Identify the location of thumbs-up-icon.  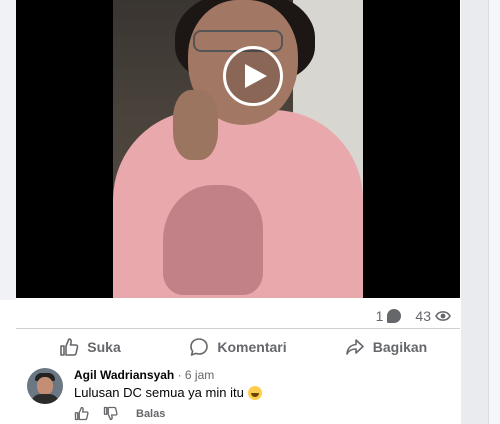
(81, 413).